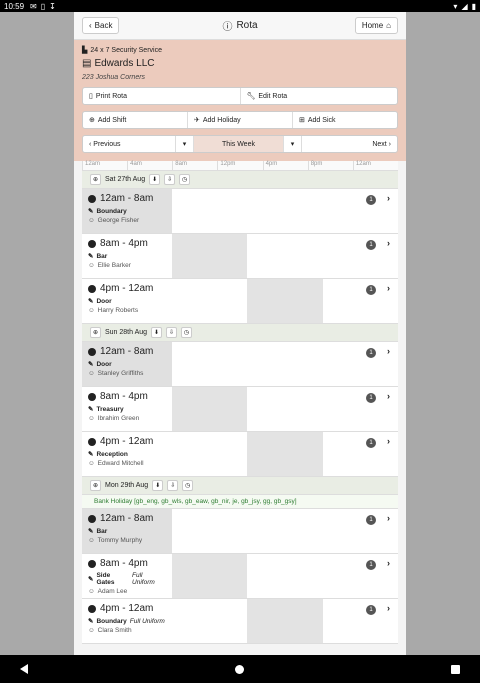 The width and height of the screenshot is (480, 683). What do you see at coordinates (127, 418) in the screenshot?
I see `shift-person: ☺ Ibrahim Green` at bounding box center [127, 418].